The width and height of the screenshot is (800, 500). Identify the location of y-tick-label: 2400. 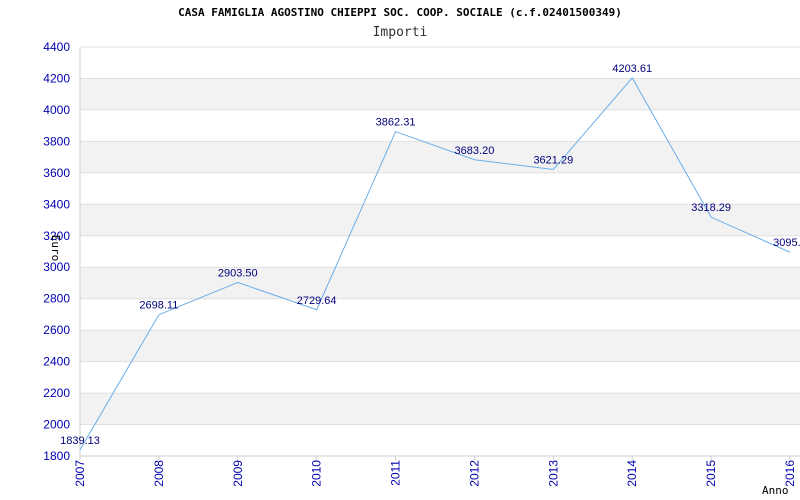
(56, 362).